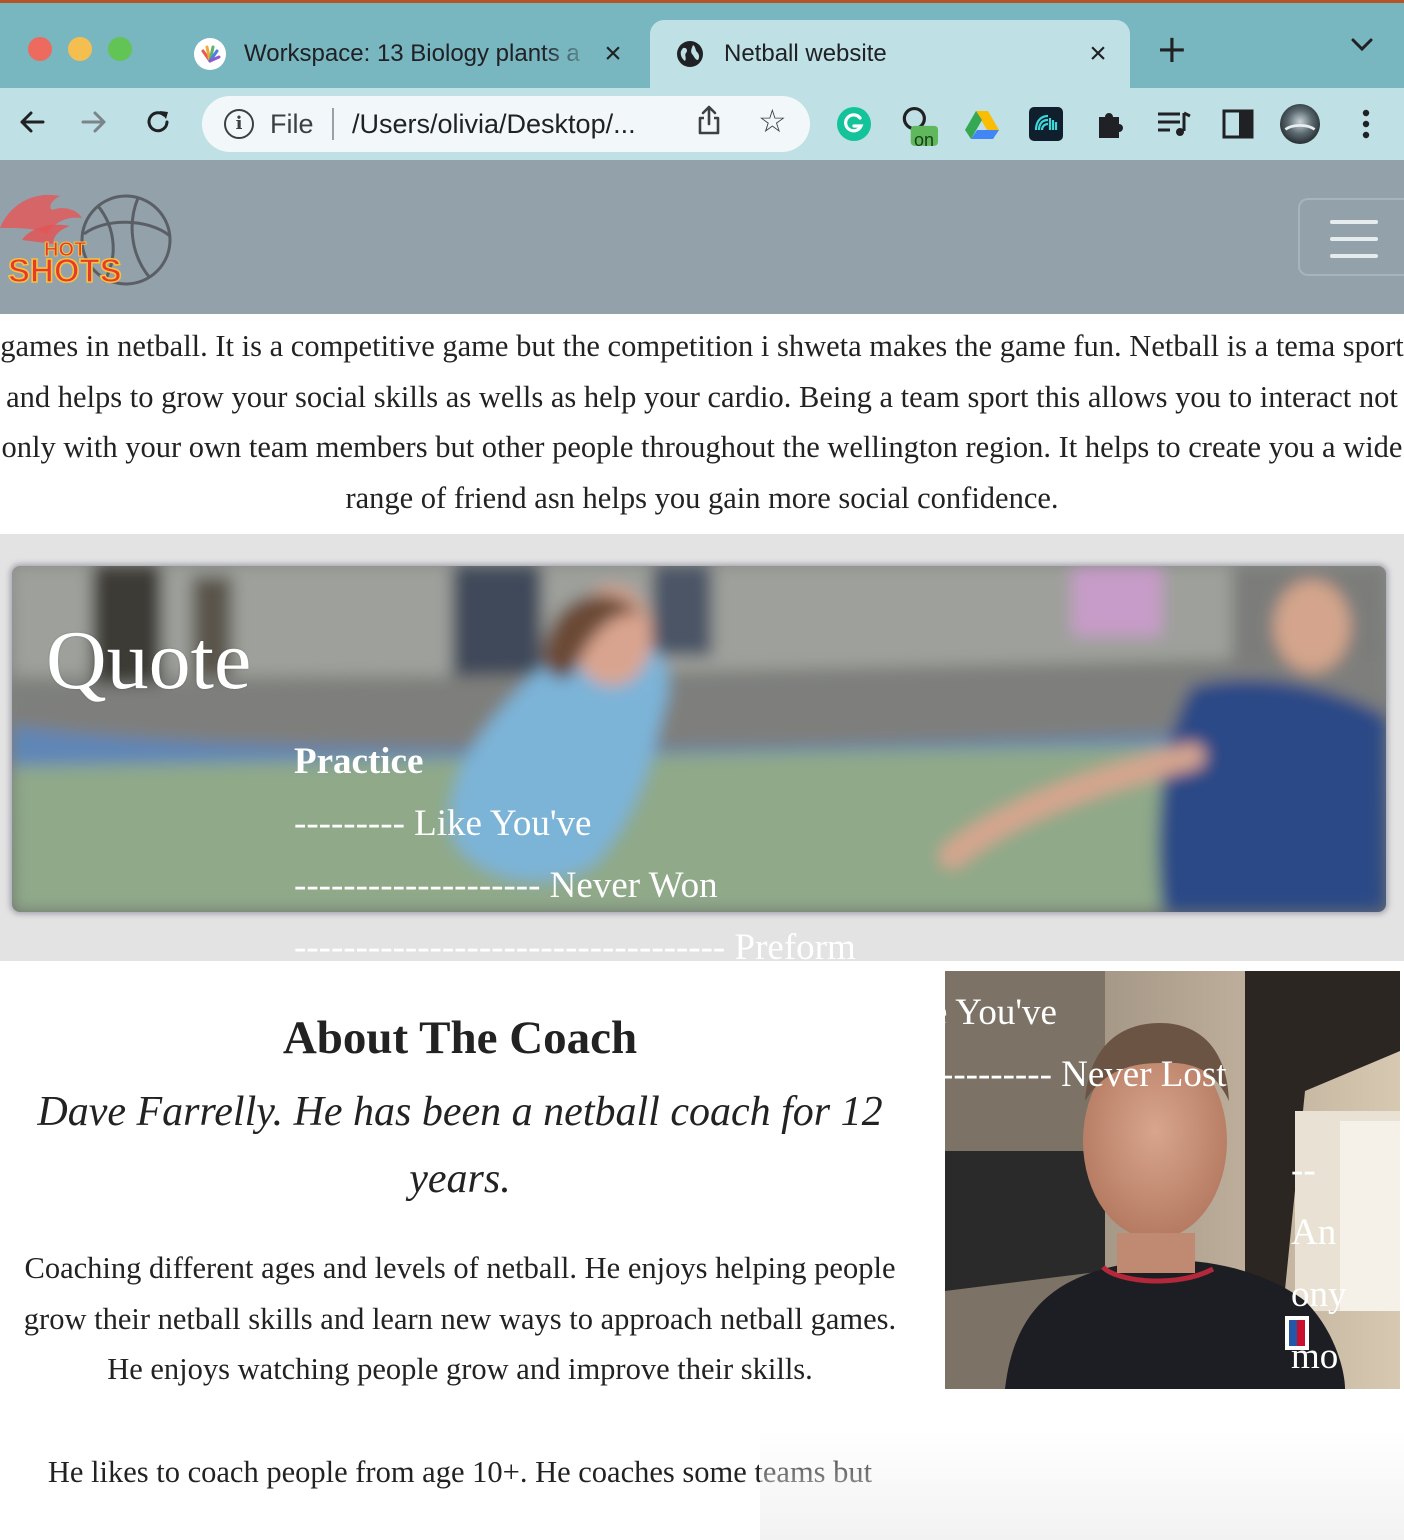 The image size is (1404, 1540). I want to click on tab-title: Workspace: 13 Biology plants a, so click(412, 53).